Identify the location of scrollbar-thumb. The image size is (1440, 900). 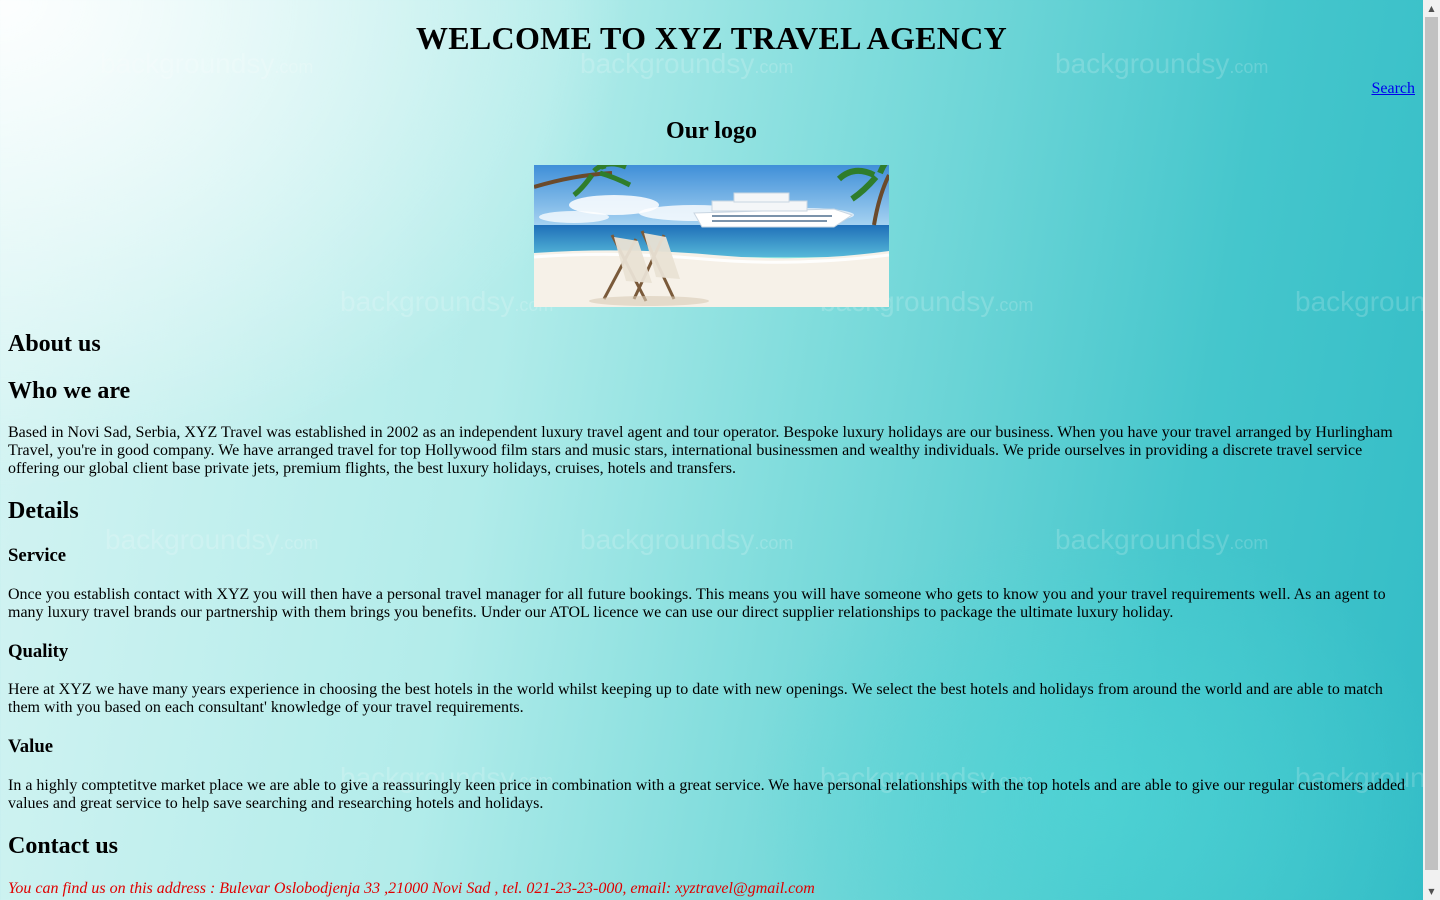
(1431, 443).